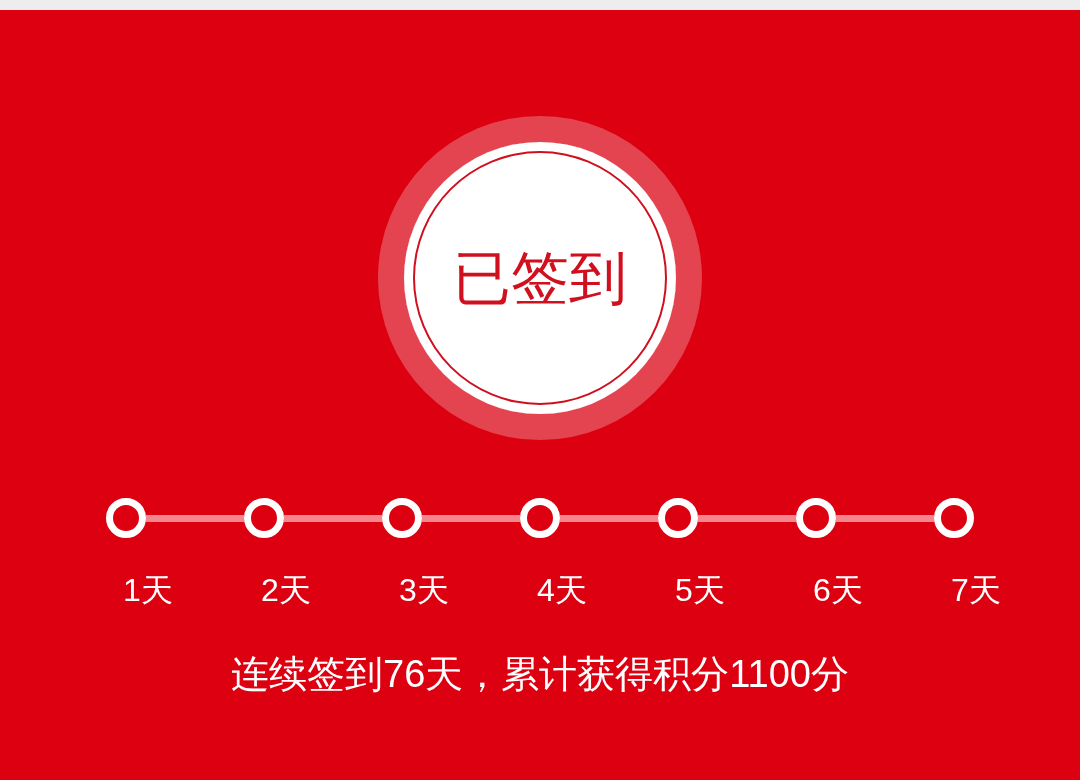 The height and width of the screenshot is (780, 1080). Describe the element at coordinates (540, 674) in the screenshot. I see `summary-text: 连续签到76天，累计获得积分1100分` at that location.